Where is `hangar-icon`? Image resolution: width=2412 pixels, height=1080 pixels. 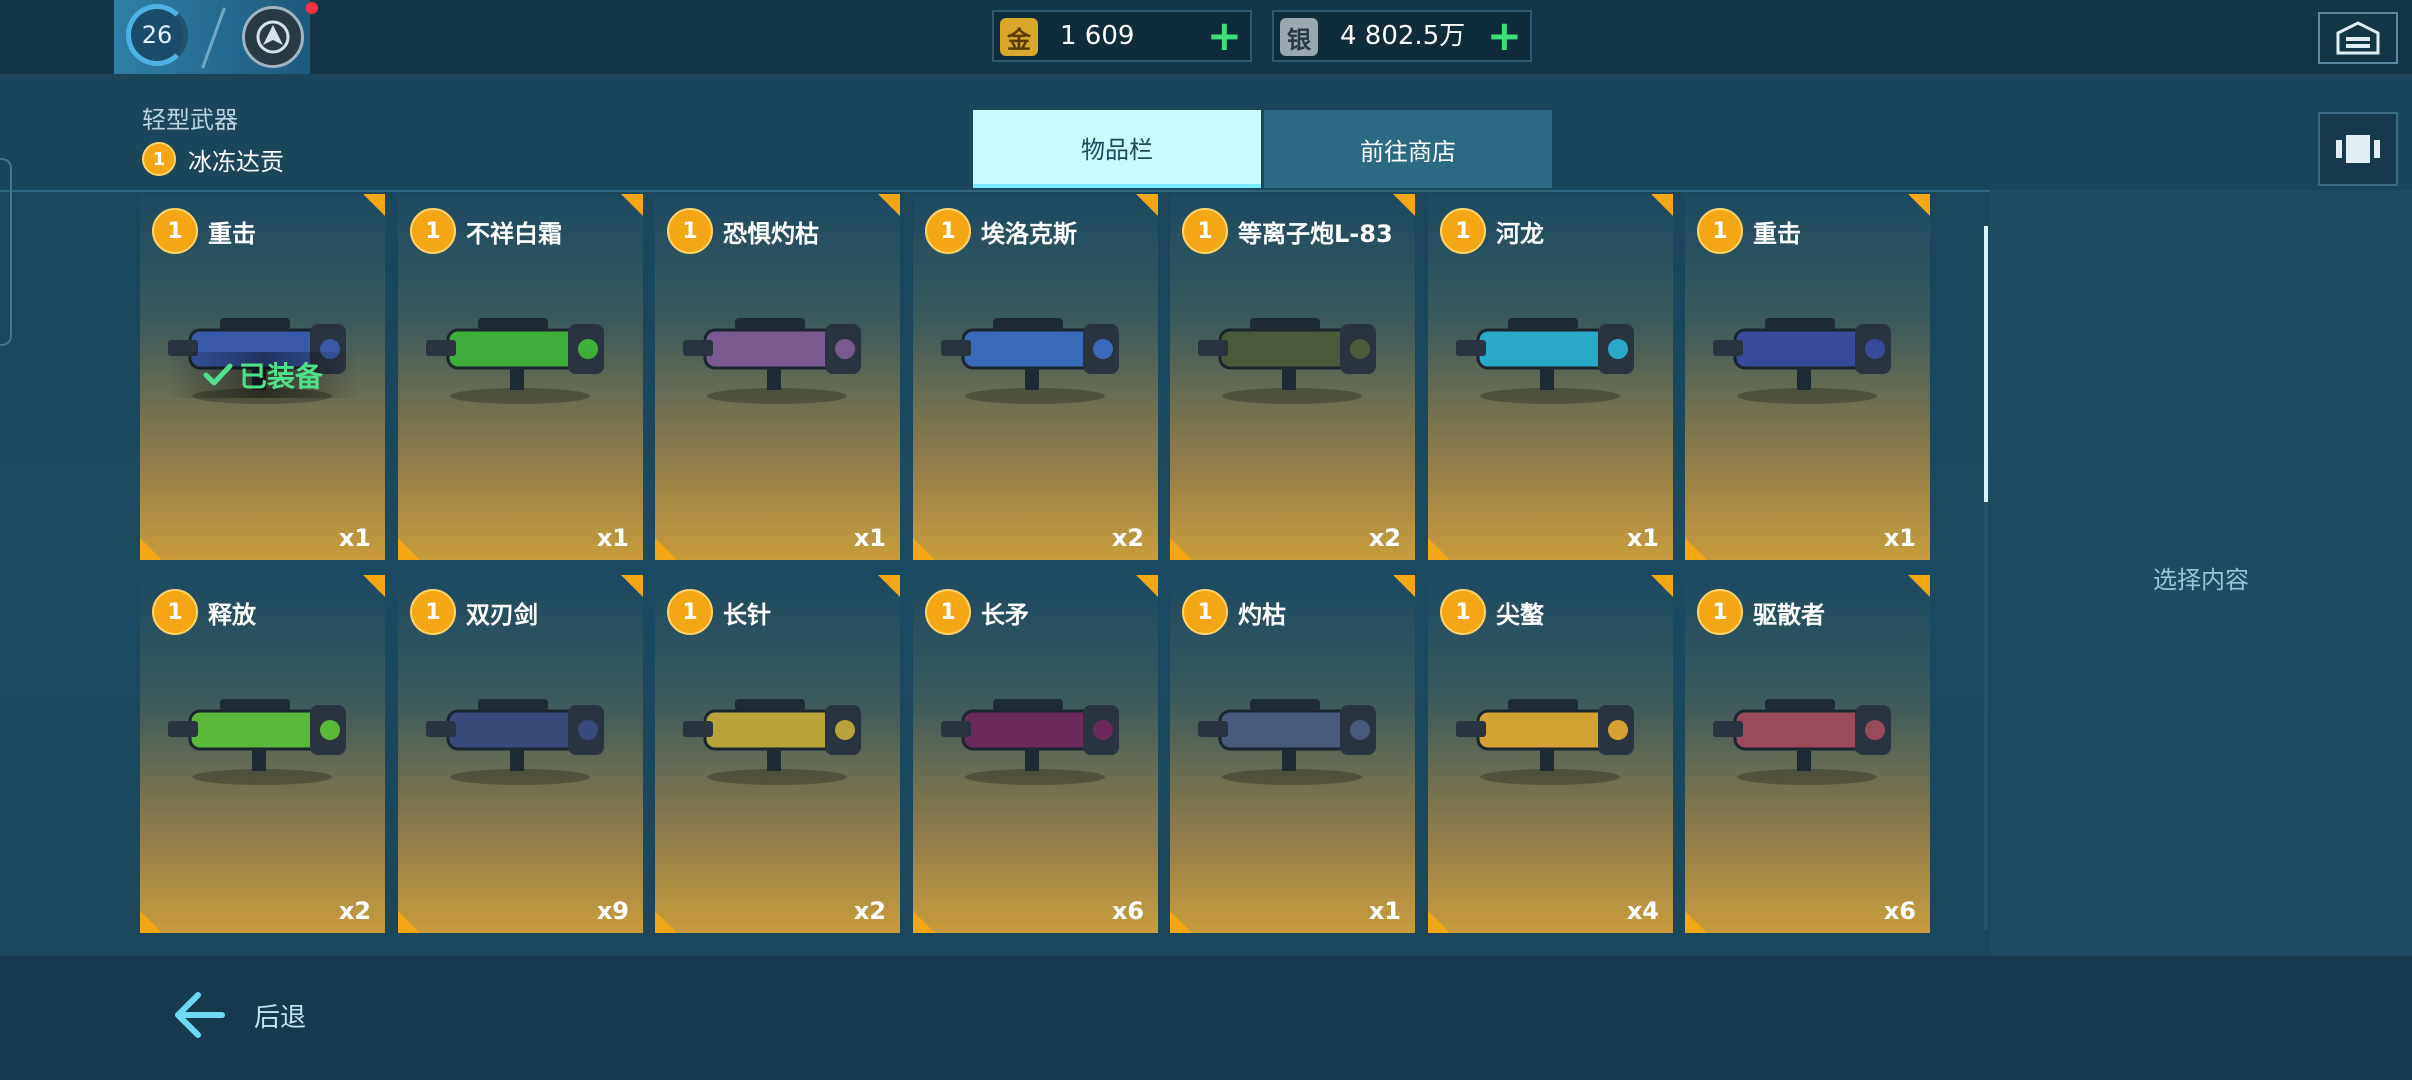
hangar-icon is located at coordinates (2358, 38).